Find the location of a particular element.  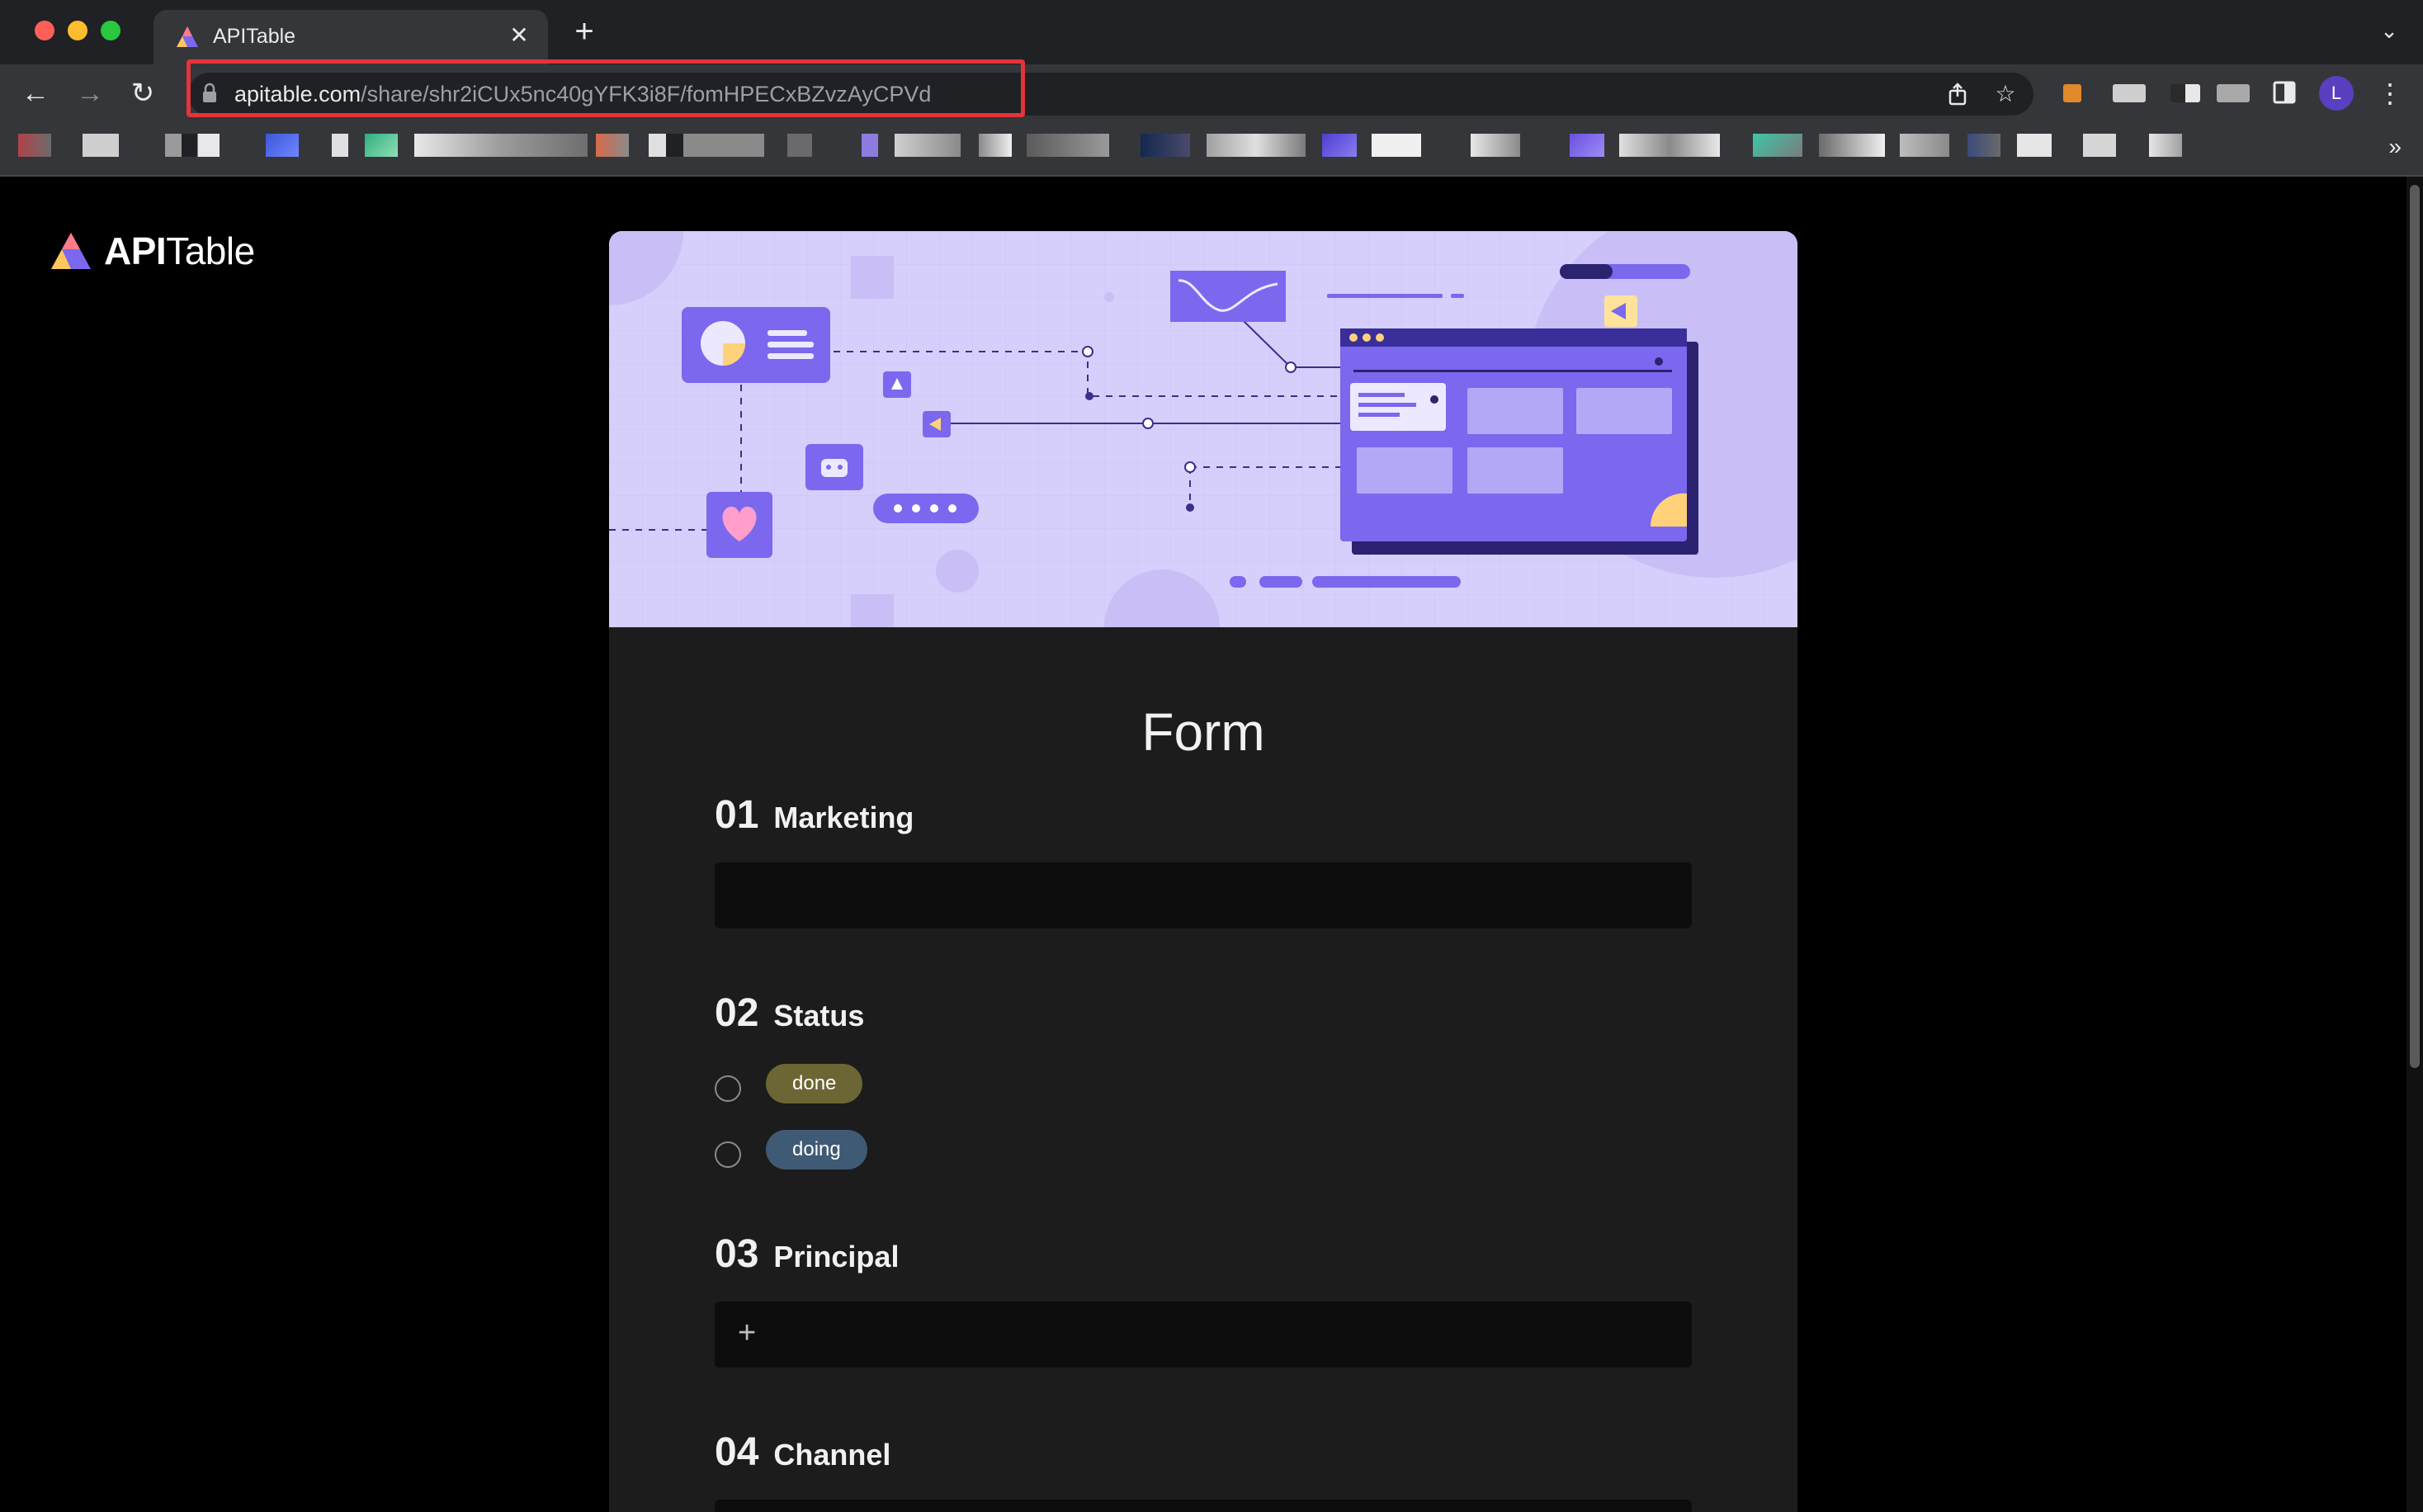

tab-apitable: APITable ✕ is located at coordinates (351, 37).